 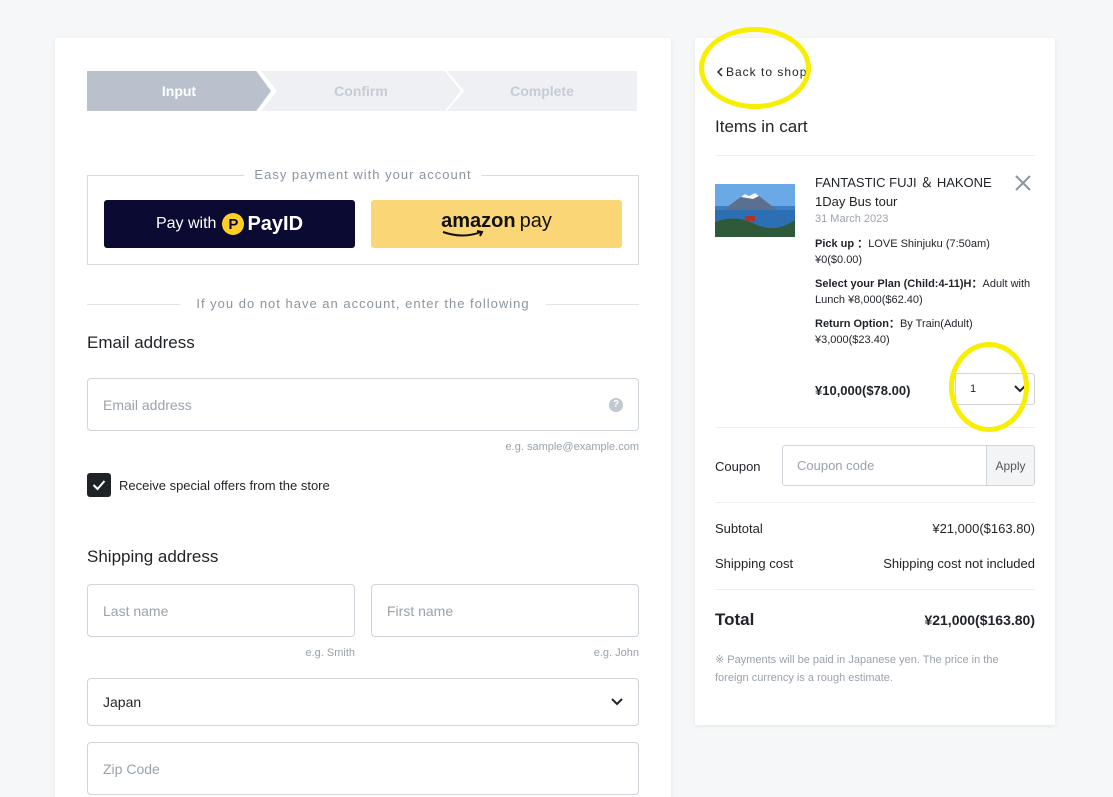 What do you see at coordinates (356, 404) in the screenshot?
I see `email-input` at bounding box center [356, 404].